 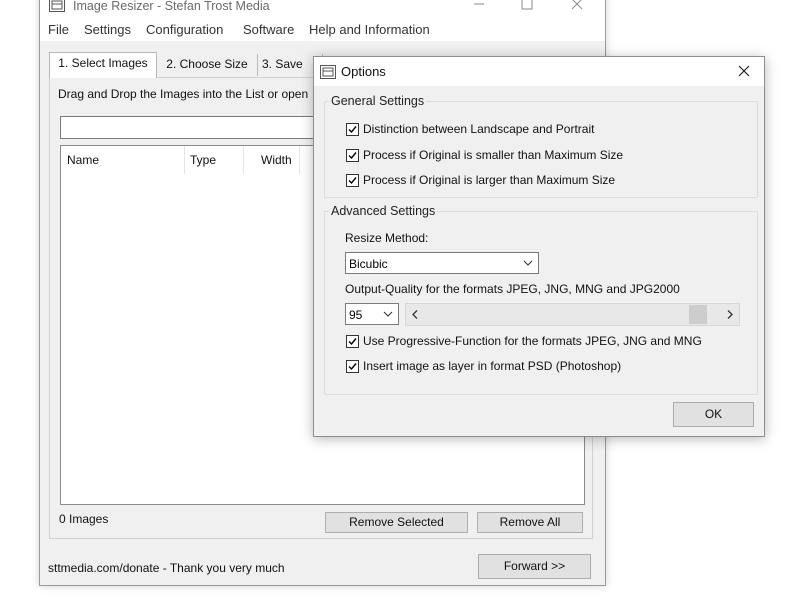 I want to click on menu-help: Help and Information, so click(x=369, y=29).